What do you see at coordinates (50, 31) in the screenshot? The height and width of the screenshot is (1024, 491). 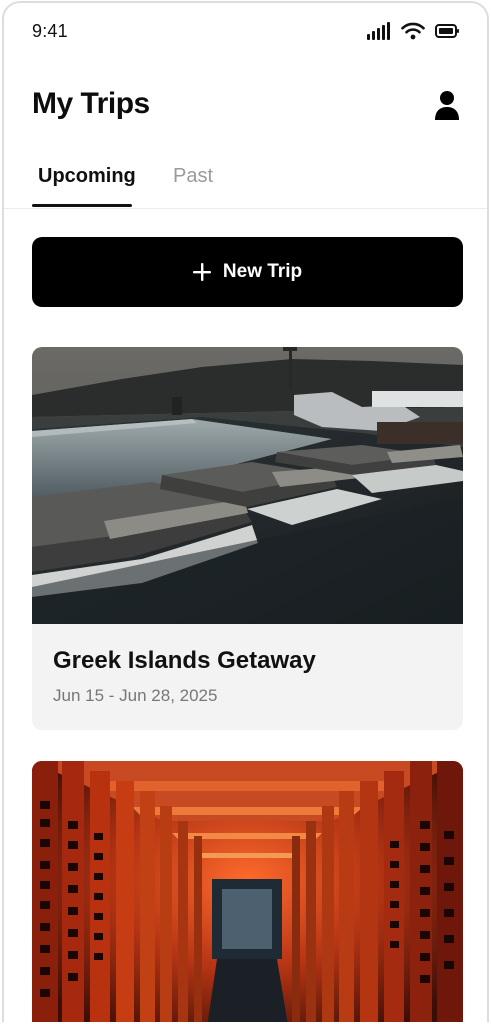 I see `status-time: 9:41` at bounding box center [50, 31].